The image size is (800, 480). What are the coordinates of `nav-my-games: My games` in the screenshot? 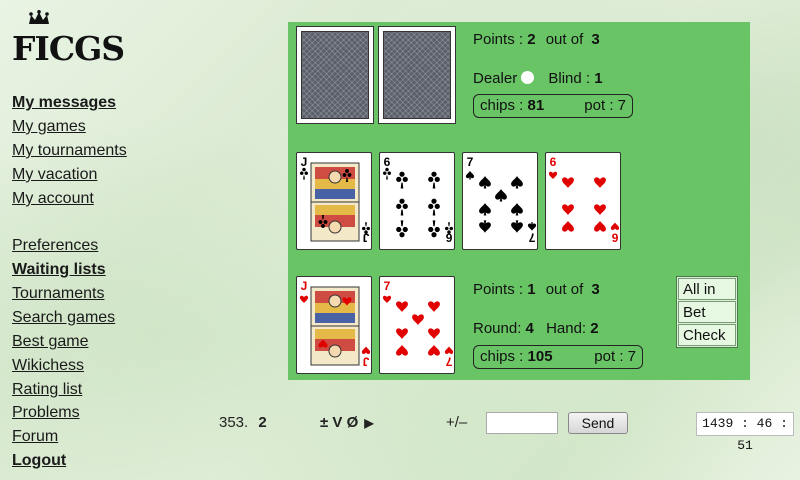 It's located at (49, 127).